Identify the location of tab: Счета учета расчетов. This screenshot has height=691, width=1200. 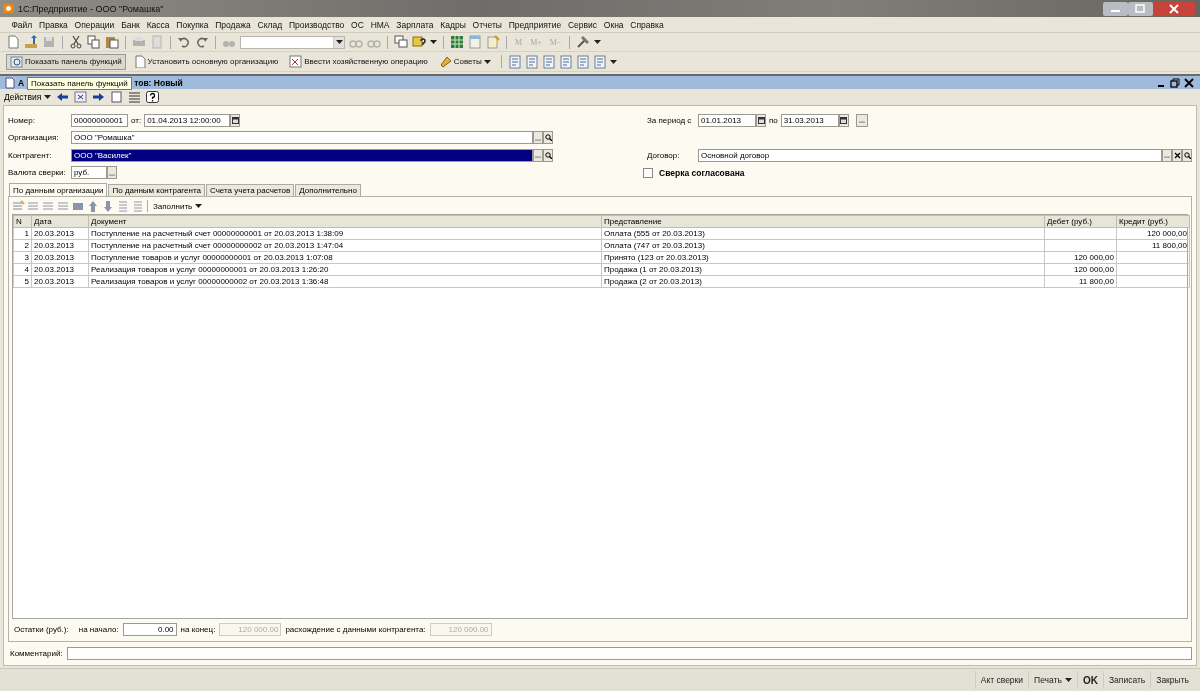
(250, 190).